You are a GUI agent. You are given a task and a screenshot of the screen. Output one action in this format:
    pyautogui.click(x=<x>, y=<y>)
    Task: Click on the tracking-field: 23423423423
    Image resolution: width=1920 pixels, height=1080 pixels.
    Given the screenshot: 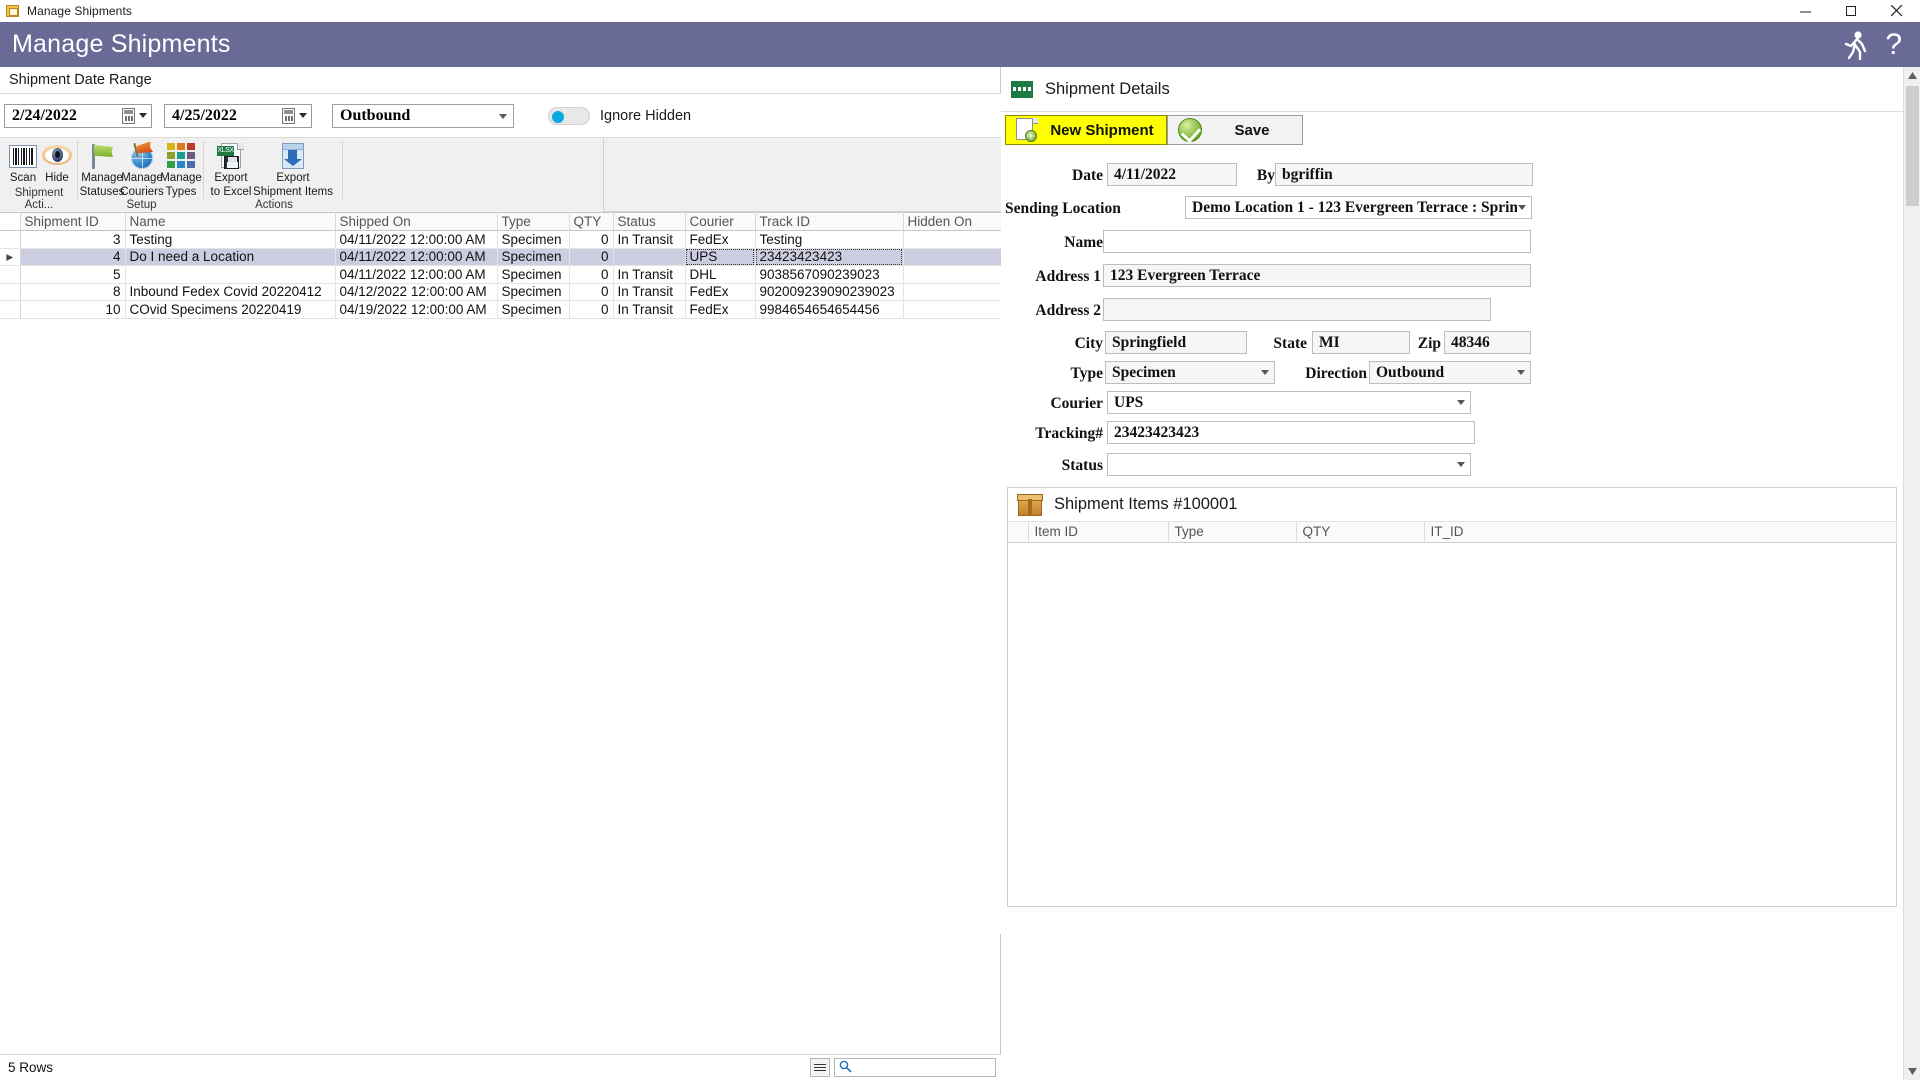 What is the action you would take?
    pyautogui.click(x=1291, y=432)
    